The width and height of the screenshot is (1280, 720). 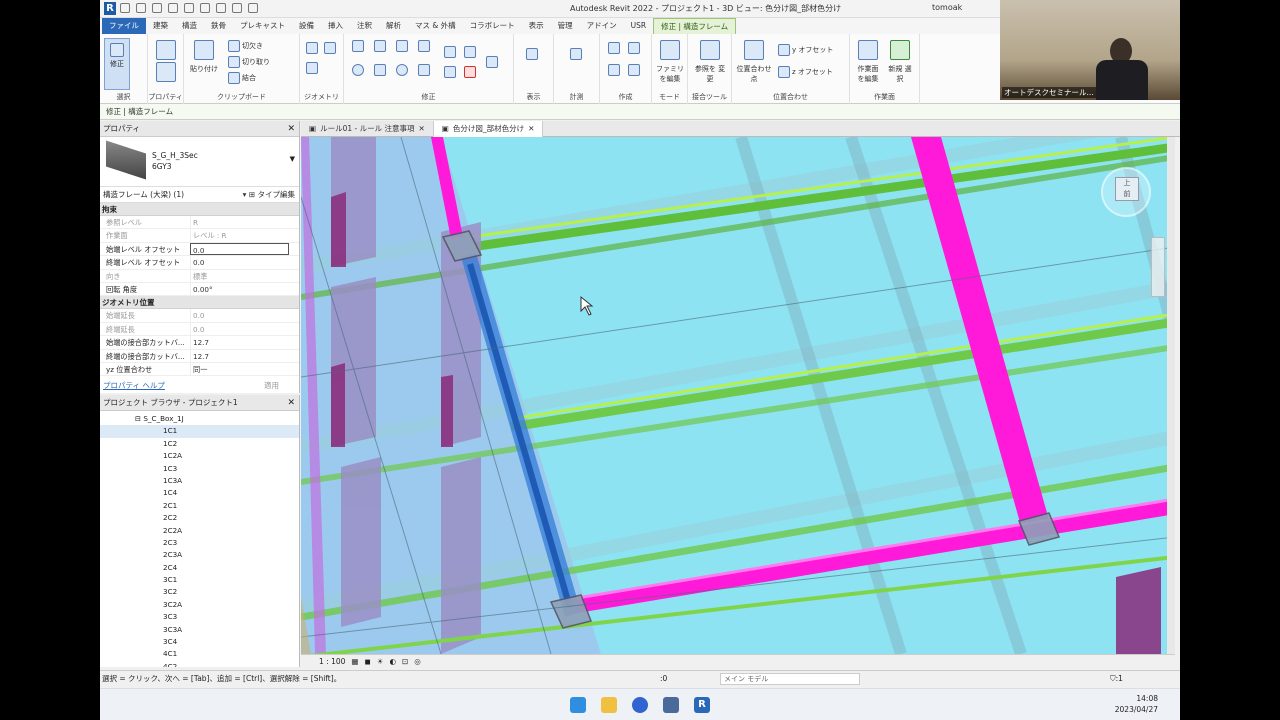 I want to click on app-icon, so click(x=671, y=705).